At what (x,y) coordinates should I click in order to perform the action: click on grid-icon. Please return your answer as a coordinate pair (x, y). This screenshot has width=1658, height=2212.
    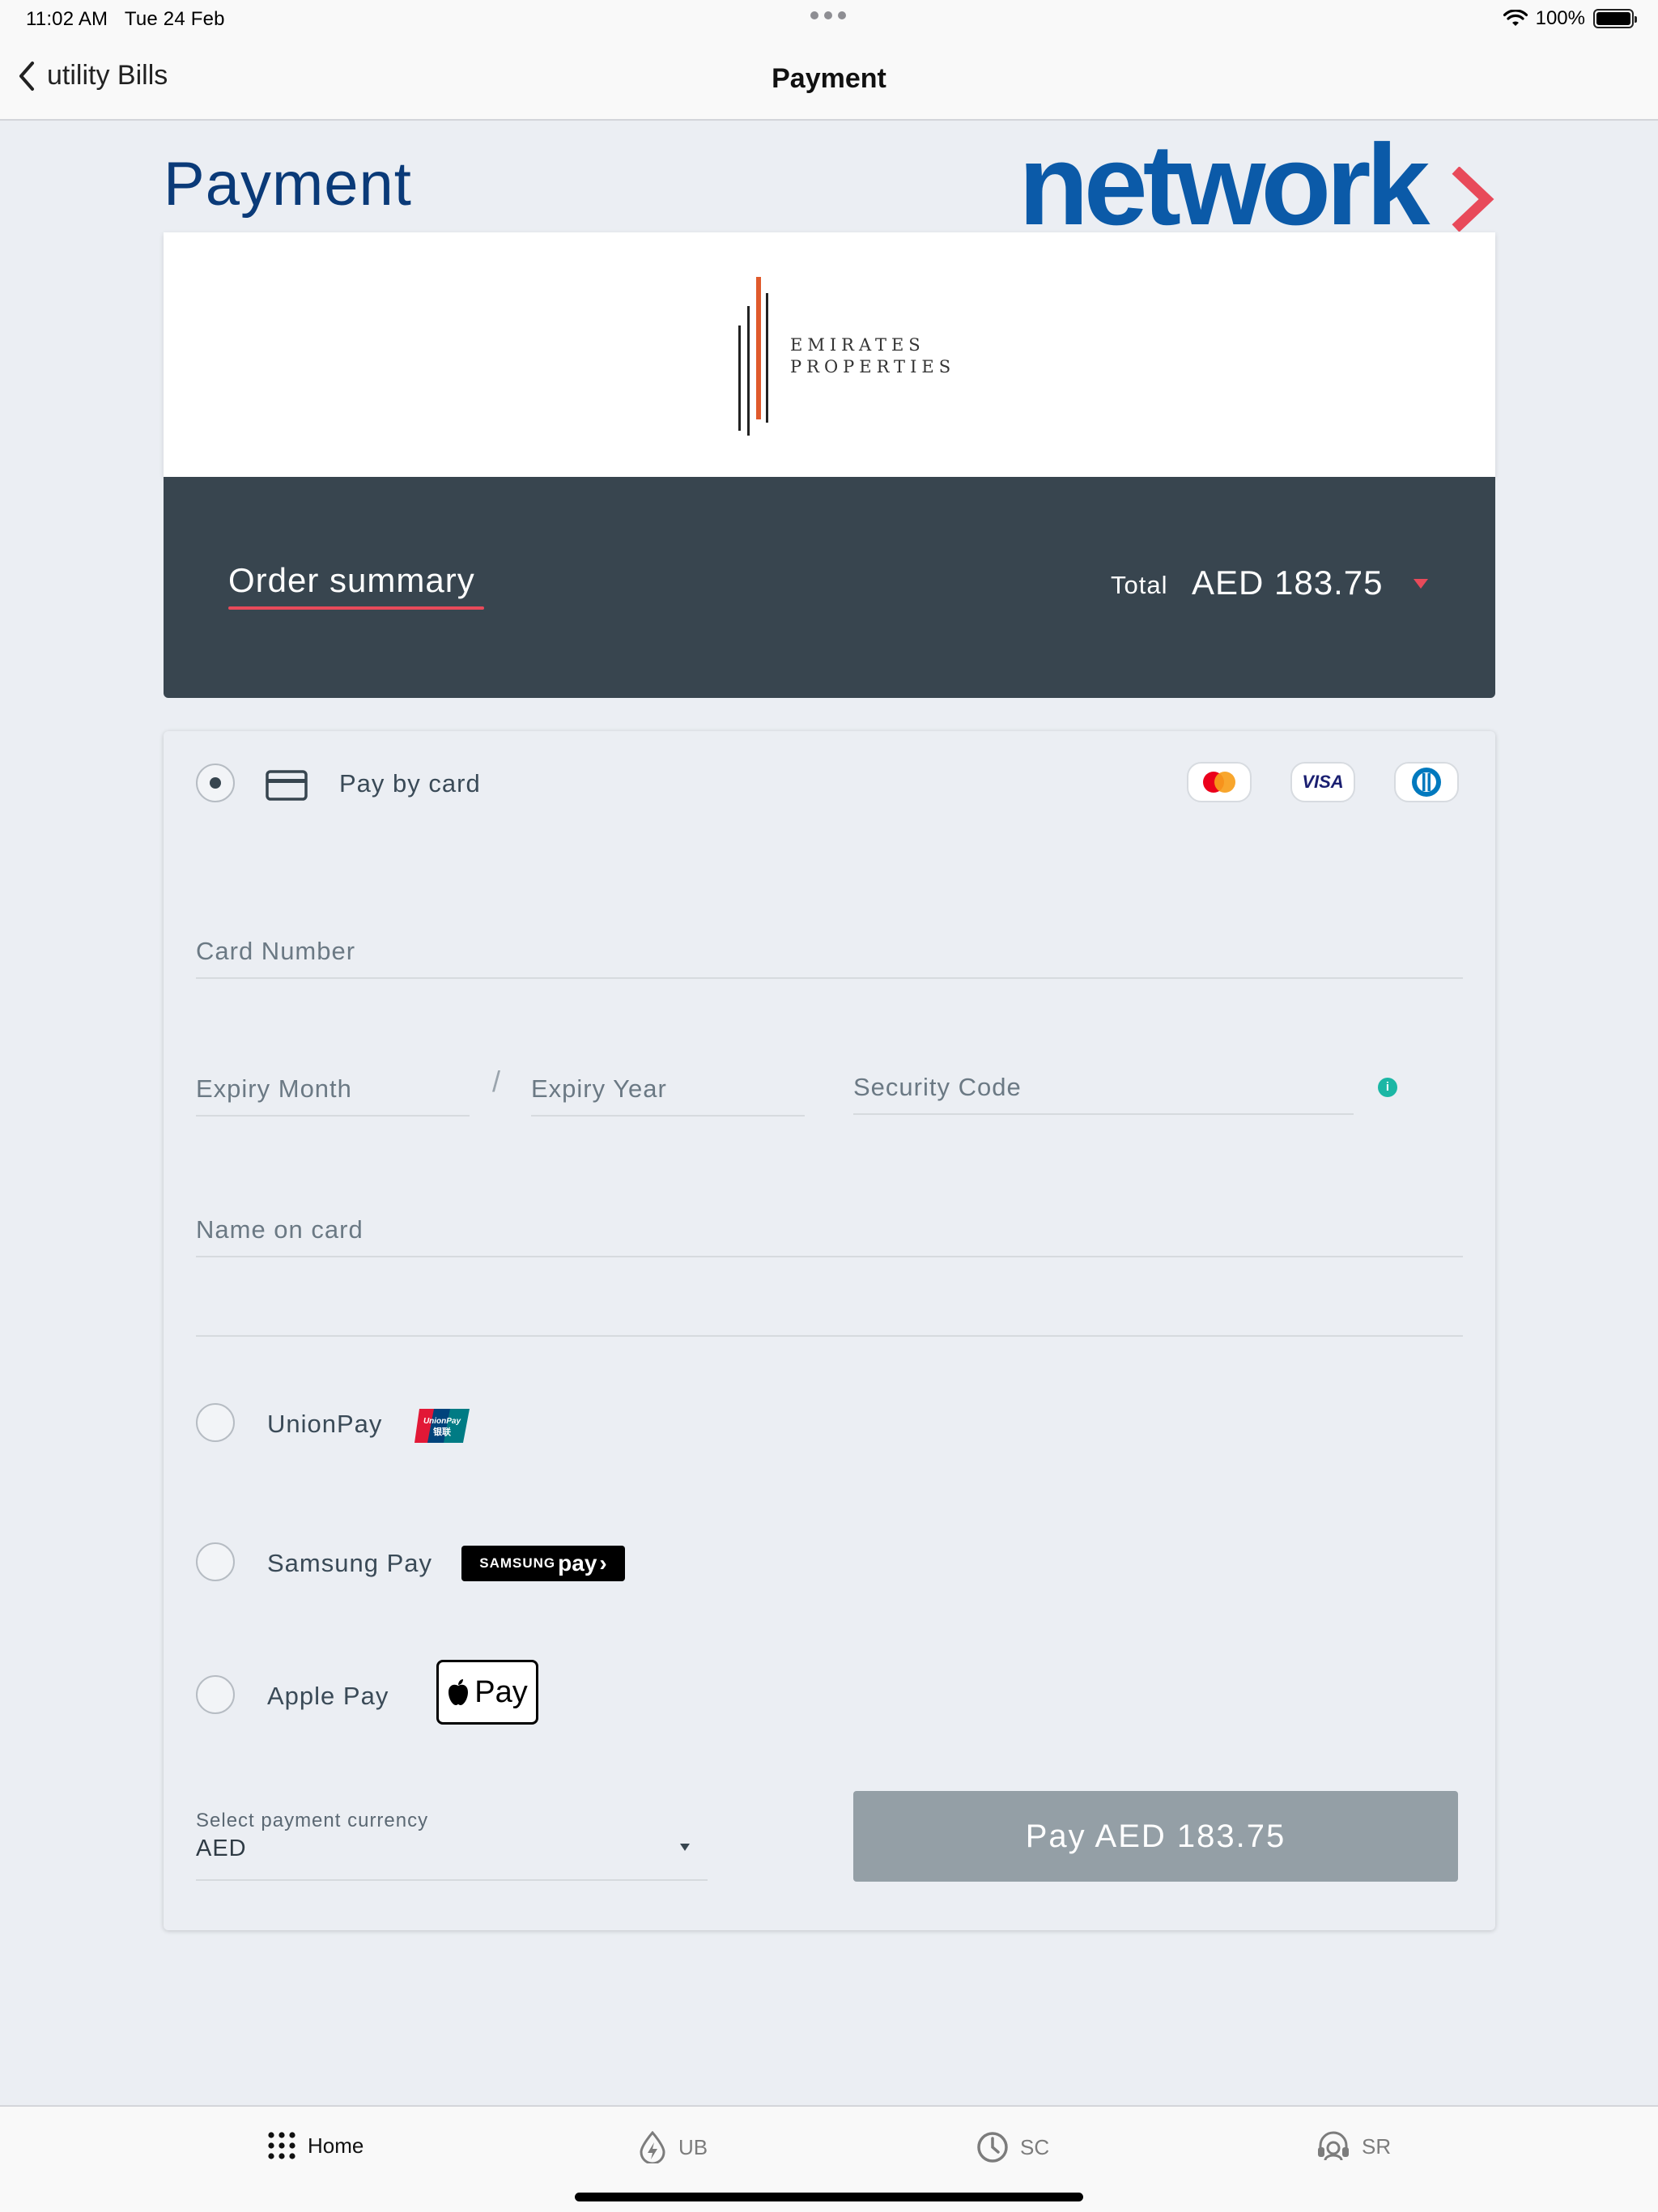
    Looking at the image, I should click on (281, 2146).